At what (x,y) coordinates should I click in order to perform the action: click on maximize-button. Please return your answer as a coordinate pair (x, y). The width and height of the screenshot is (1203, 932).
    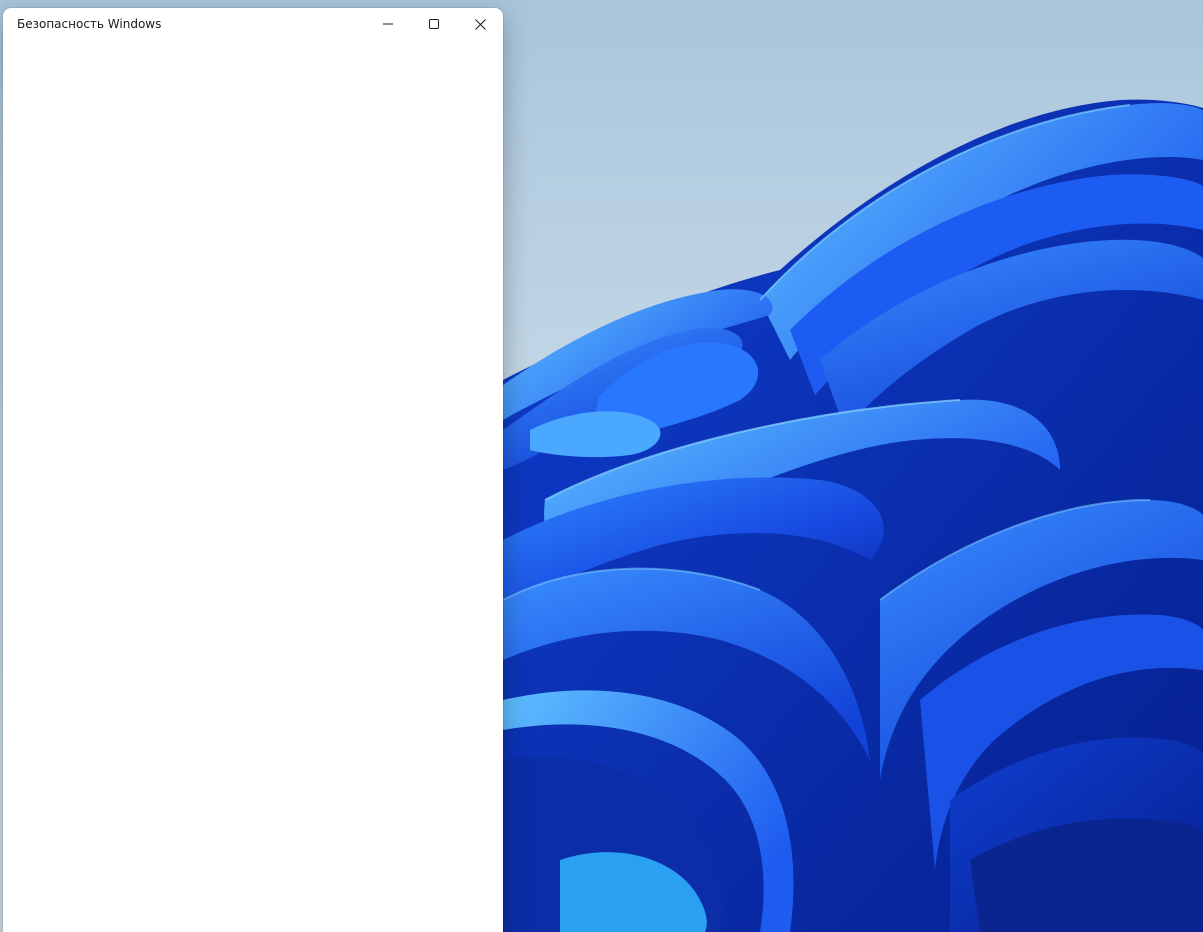
    Looking at the image, I should click on (434, 24).